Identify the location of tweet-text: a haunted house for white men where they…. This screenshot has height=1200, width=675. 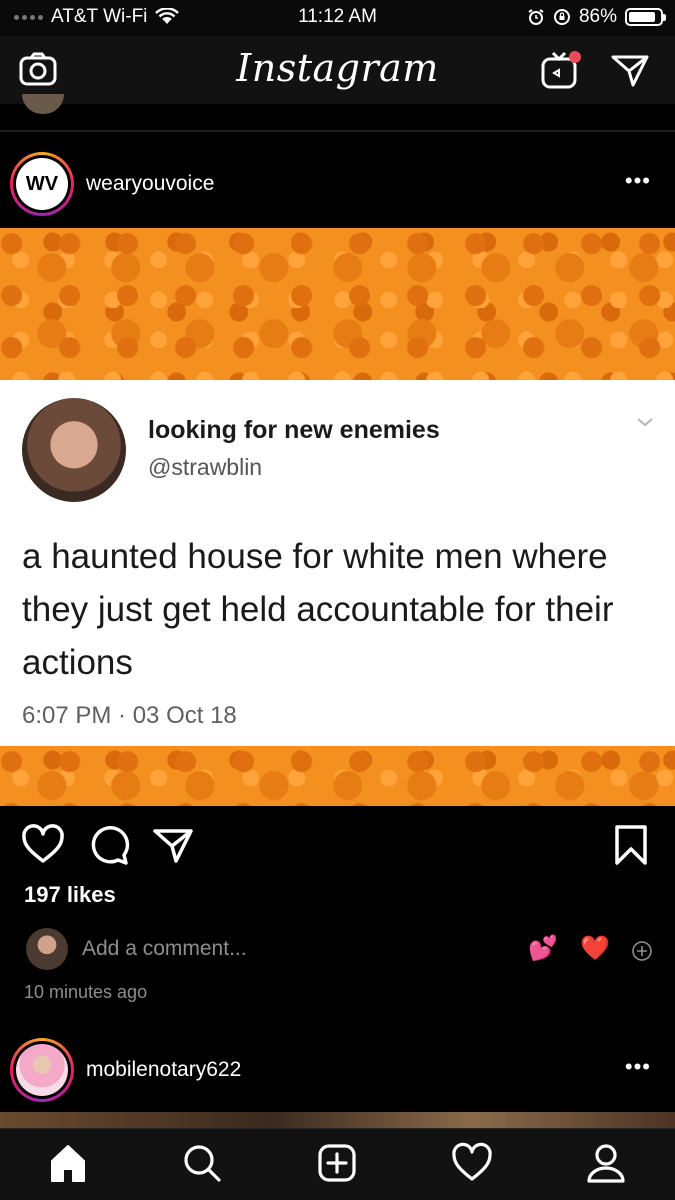
(318, 609).